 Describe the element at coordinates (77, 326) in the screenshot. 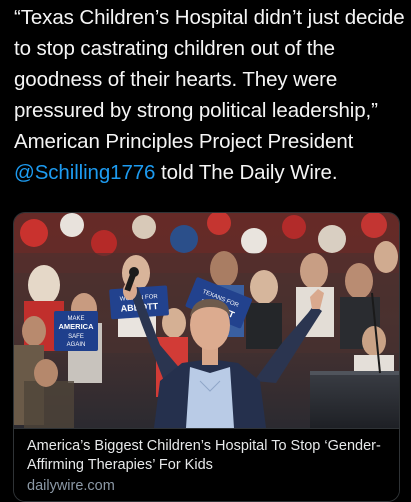

I see `svg-text: AMERICA` at that location.